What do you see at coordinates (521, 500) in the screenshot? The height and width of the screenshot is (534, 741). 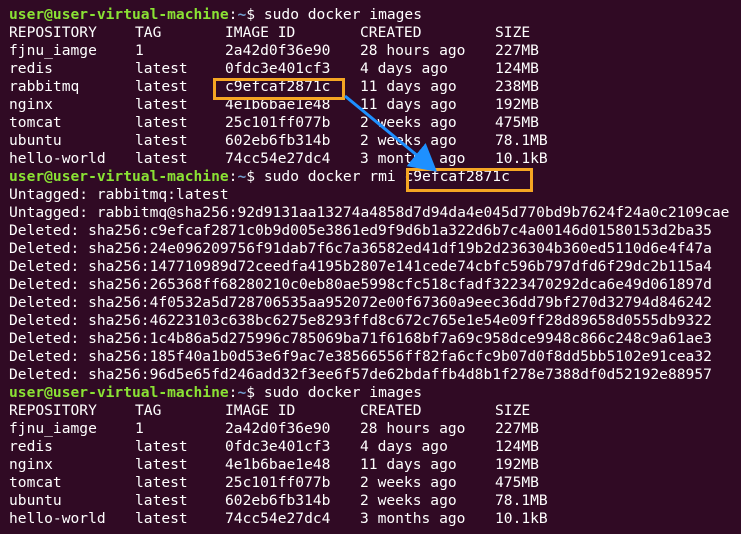 I see `cell-size: 78.1MB` at bounding box center [521, 500].